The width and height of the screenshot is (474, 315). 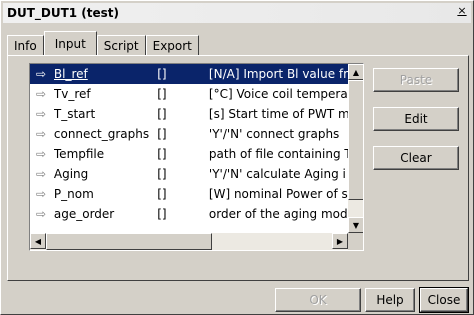 I want to click on parameter-name: age_order, so click(x=84, y=214).